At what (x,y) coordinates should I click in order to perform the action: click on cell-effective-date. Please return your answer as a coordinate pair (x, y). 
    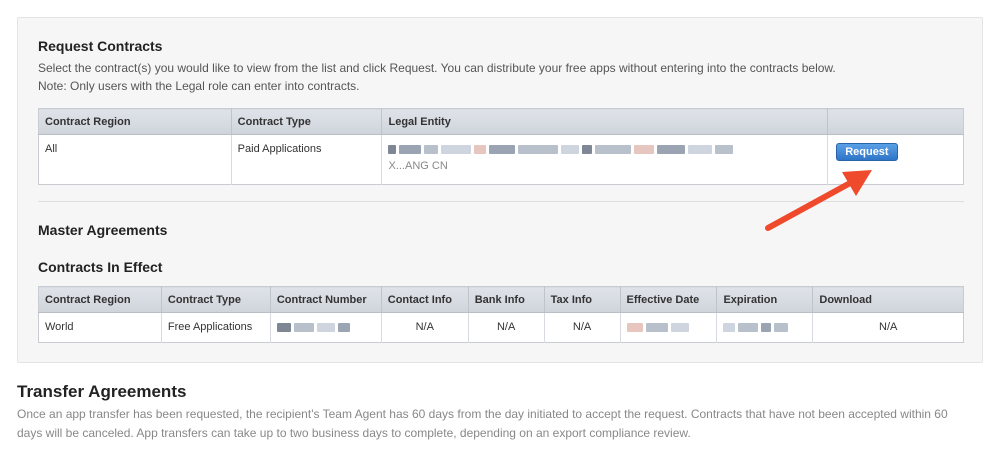
    Looking at the image, I should click on (669, 327).